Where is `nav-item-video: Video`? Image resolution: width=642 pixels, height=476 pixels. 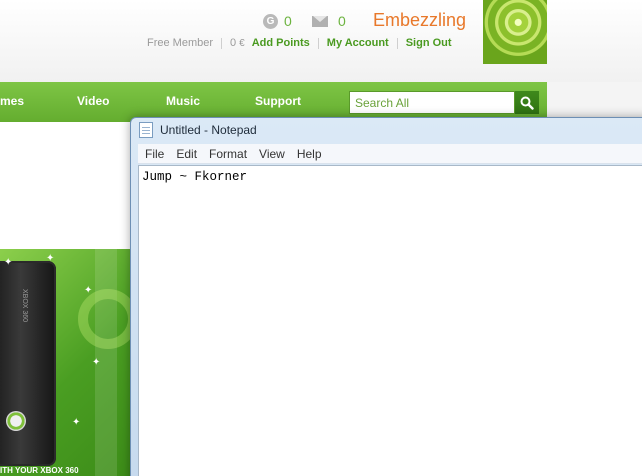 nav-item-video: Video is located at coordinates (93, 101).